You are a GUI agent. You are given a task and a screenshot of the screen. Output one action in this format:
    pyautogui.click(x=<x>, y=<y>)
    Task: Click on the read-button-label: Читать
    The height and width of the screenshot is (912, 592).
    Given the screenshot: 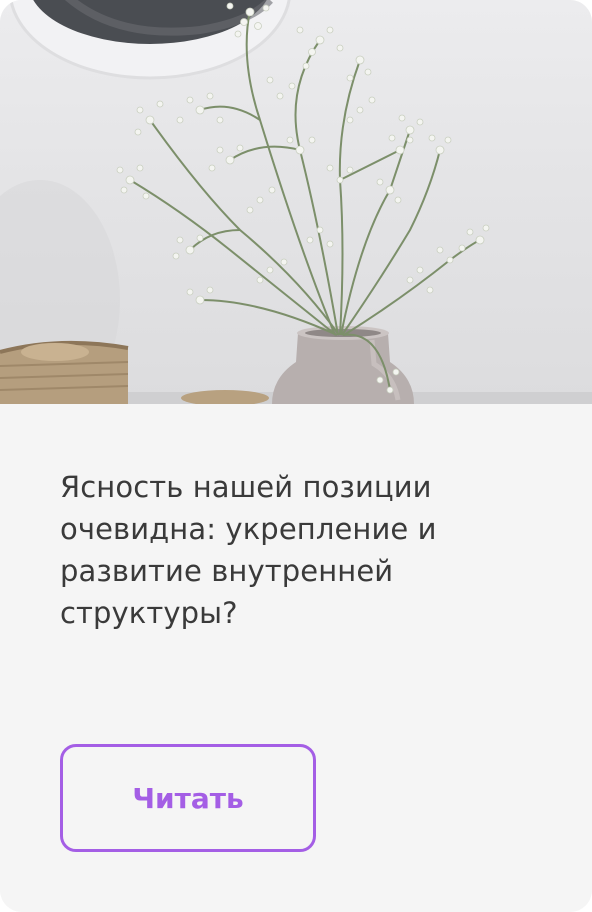 What is the action you would take?
    pyautogui.click(x=188, y=798)
    